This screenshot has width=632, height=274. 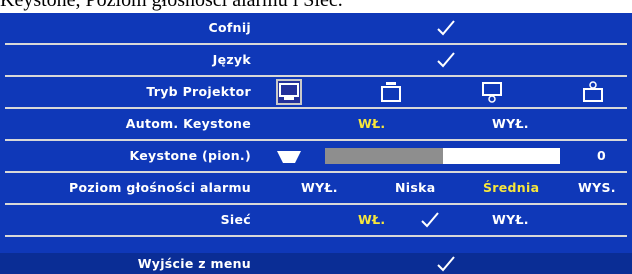 I want to click on rear-ceiling-mode-icon, so click(x=593, y=92).